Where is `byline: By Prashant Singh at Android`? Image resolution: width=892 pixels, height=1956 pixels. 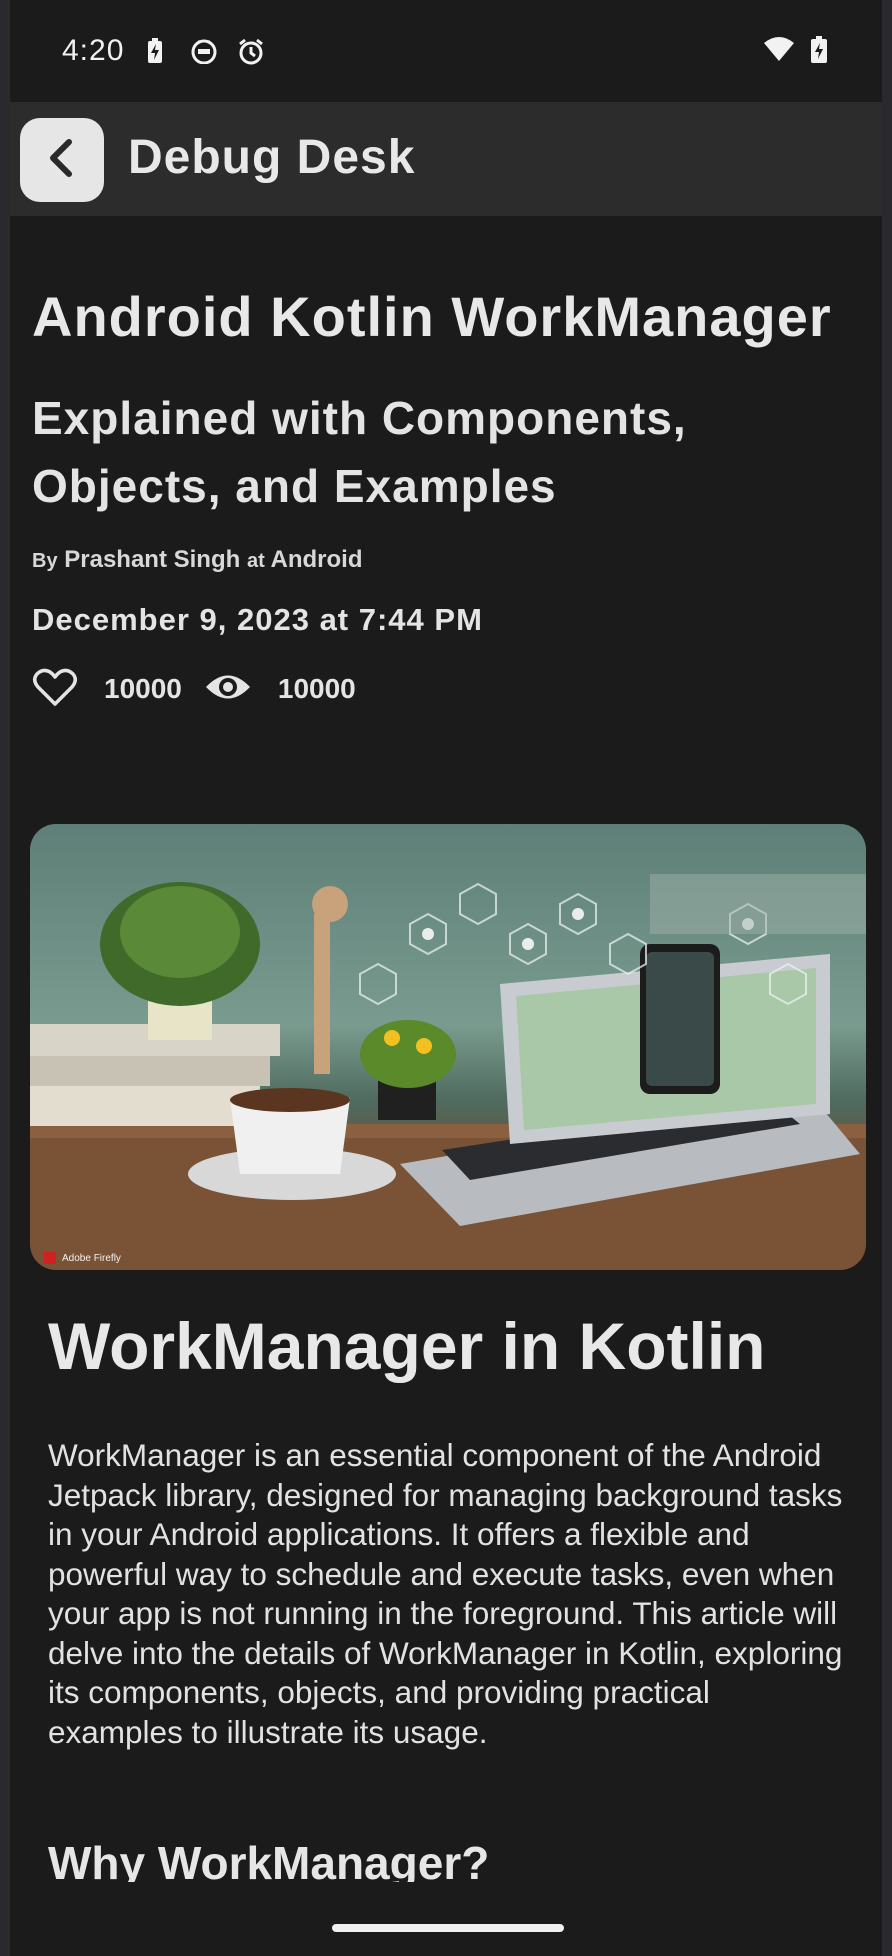 byline: By Prashant Singh at Android is located at coordinates (197, 560).